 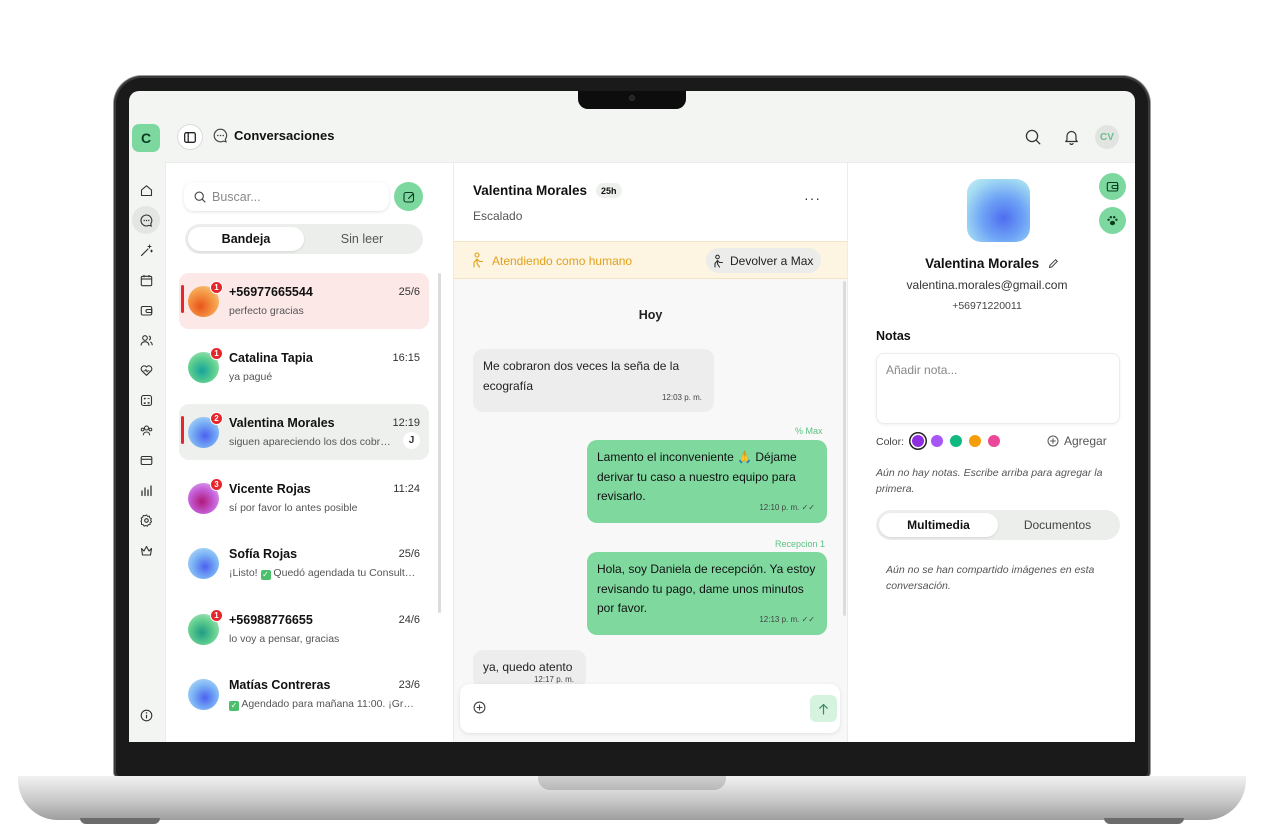 I want to click on color-swatch-violet, so click(x=937, y=441).